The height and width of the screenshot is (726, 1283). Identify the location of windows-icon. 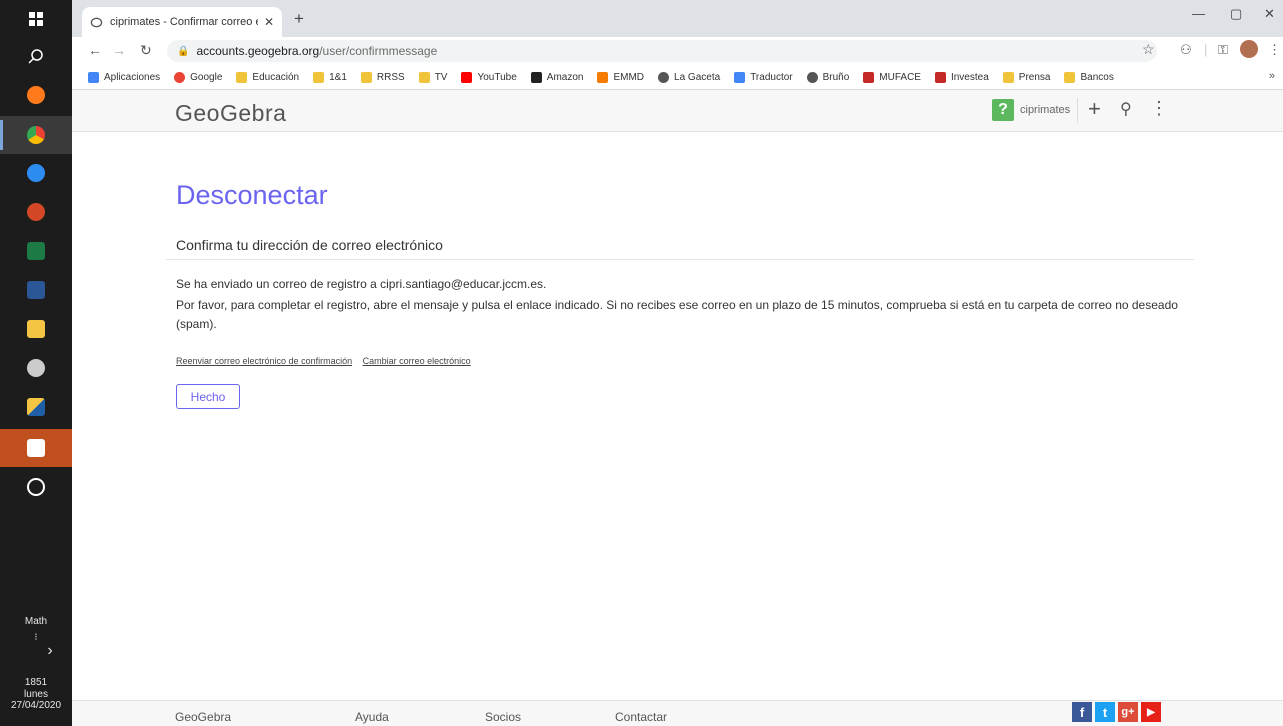
(36, 19).